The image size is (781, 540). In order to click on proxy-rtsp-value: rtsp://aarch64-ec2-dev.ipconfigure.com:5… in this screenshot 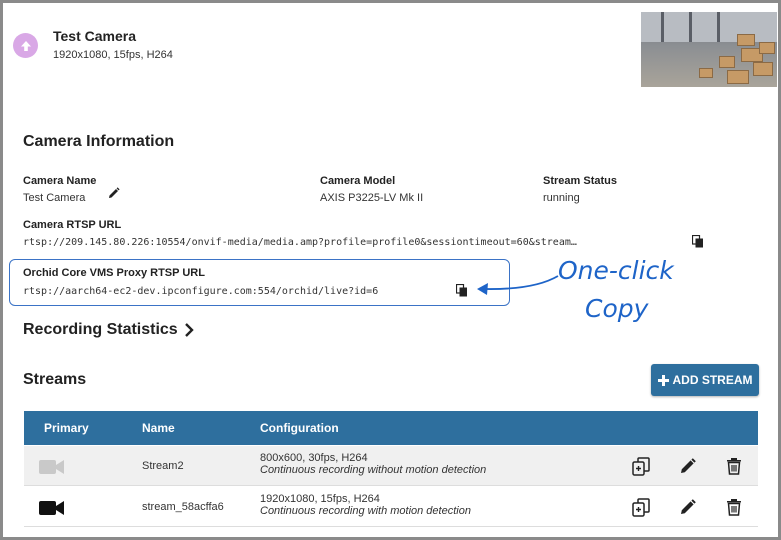, I will do `click(201, 291)`.